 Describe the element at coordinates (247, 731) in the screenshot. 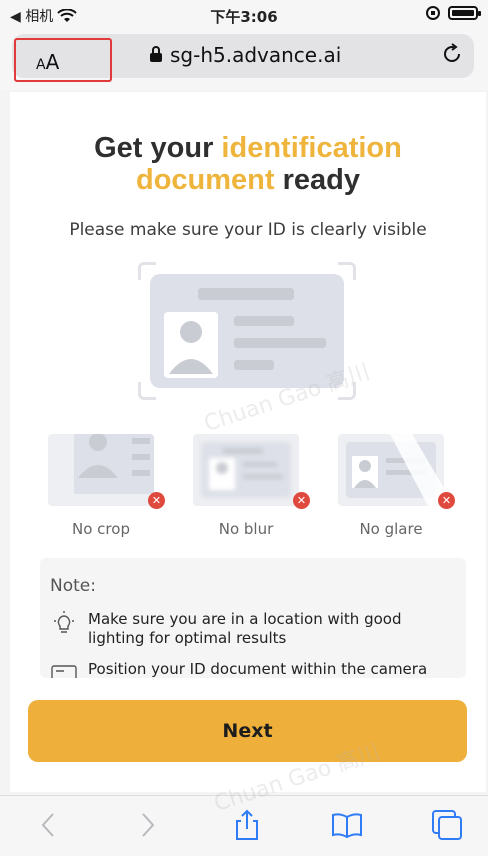

I see `next-button: Next` at that location.